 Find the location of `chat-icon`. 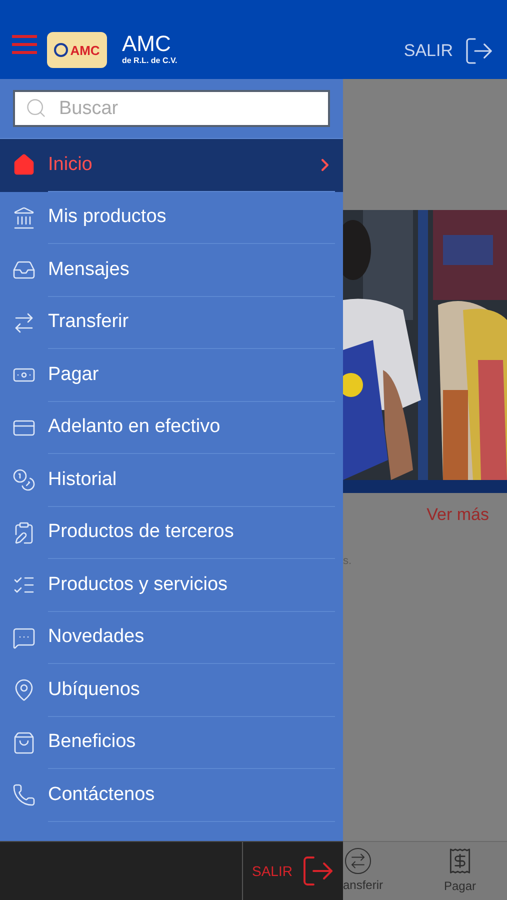

chat-icon is located at coordinates (24, 638).